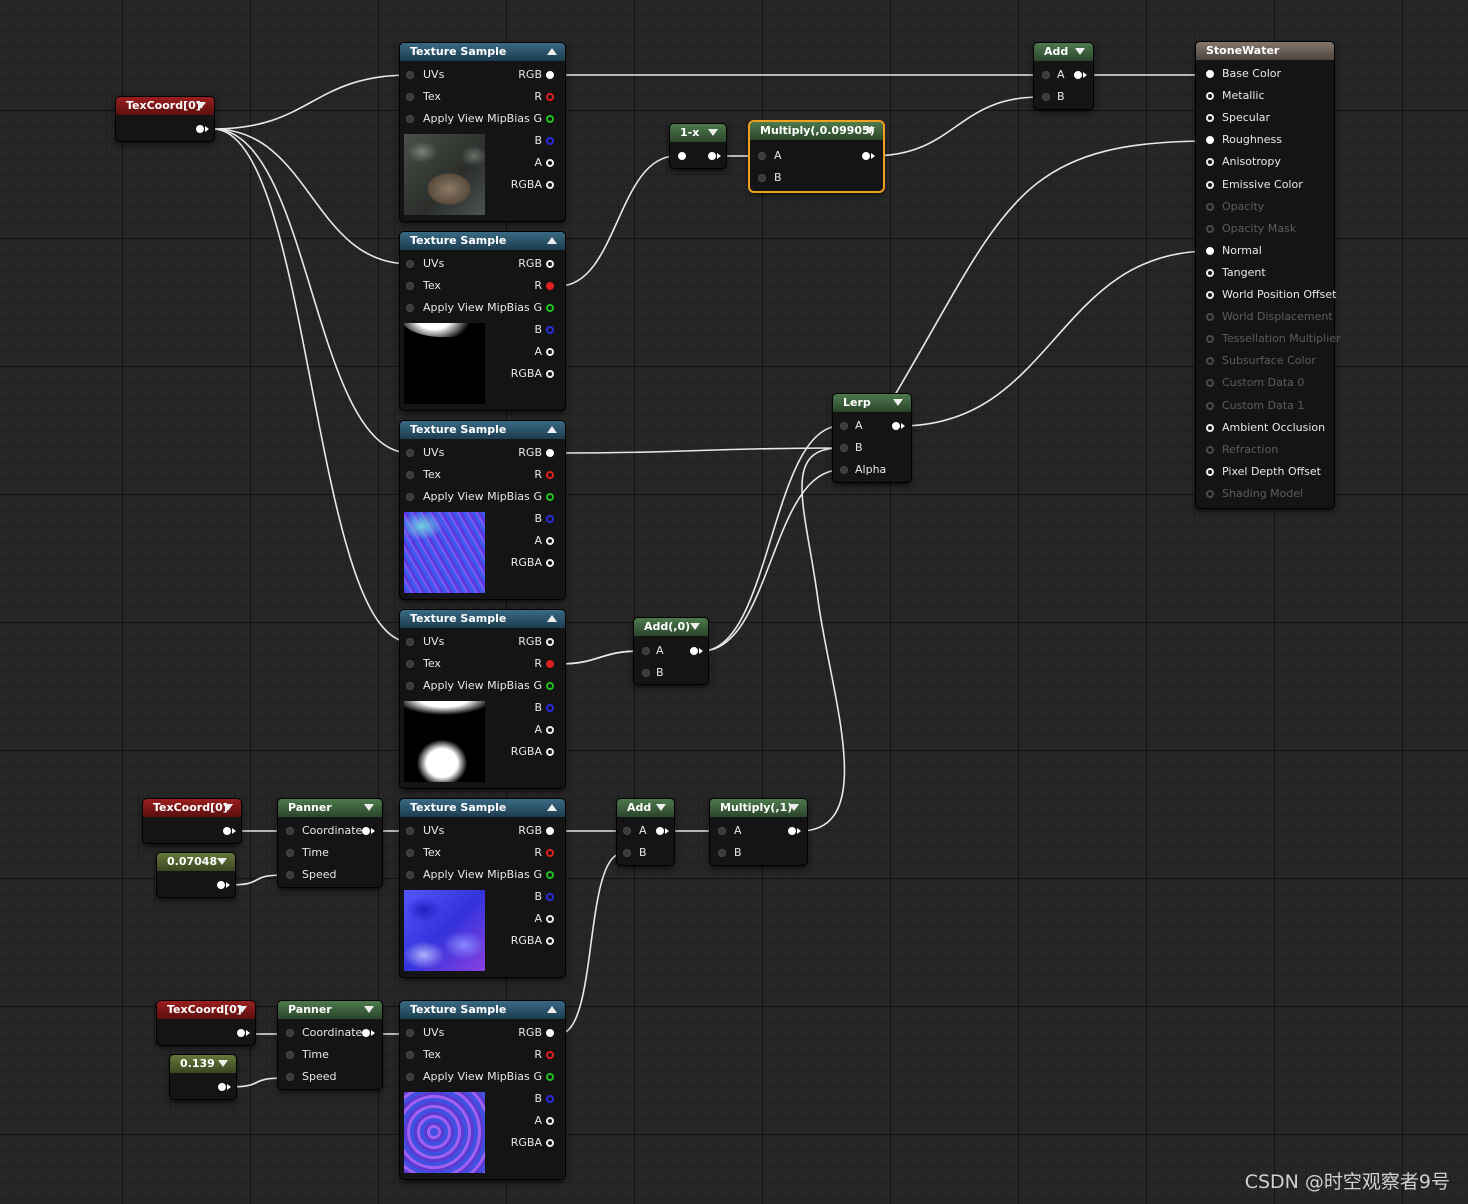 This screenshot has height=1204, width=1468. Describe the element at coordinates (196, 875) in the screenshot. I see `constant-node: 0.07048` at that location.